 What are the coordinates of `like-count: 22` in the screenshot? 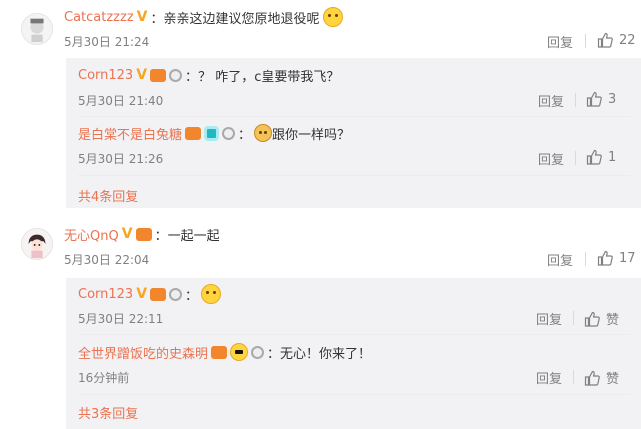 It's located at (627, 40).